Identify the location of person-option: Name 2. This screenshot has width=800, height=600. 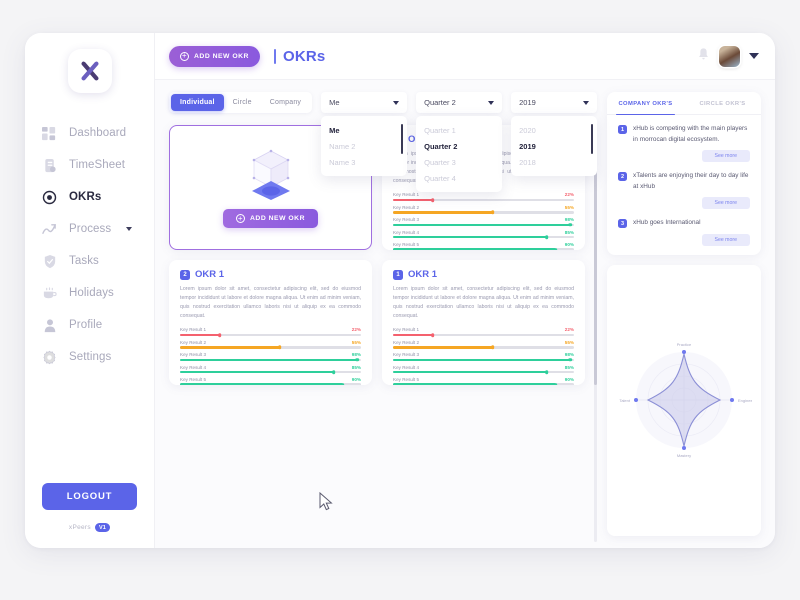
(364, 146).